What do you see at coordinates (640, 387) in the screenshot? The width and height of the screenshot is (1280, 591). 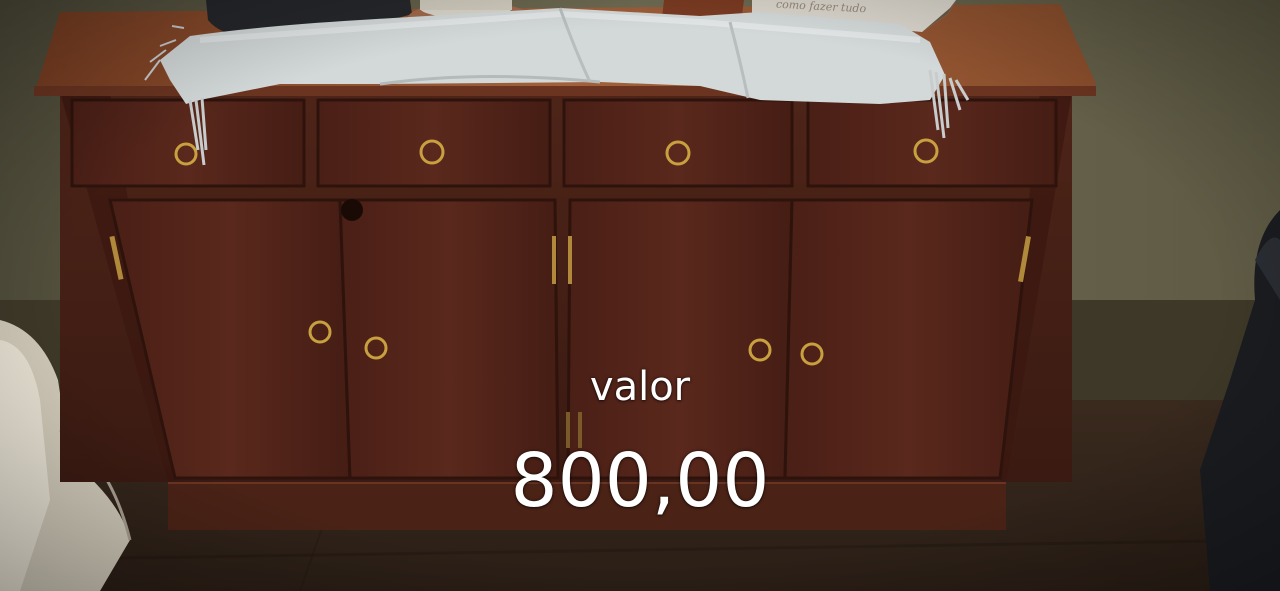 I see `caption-label: valor` at bounding box center [640, 387].